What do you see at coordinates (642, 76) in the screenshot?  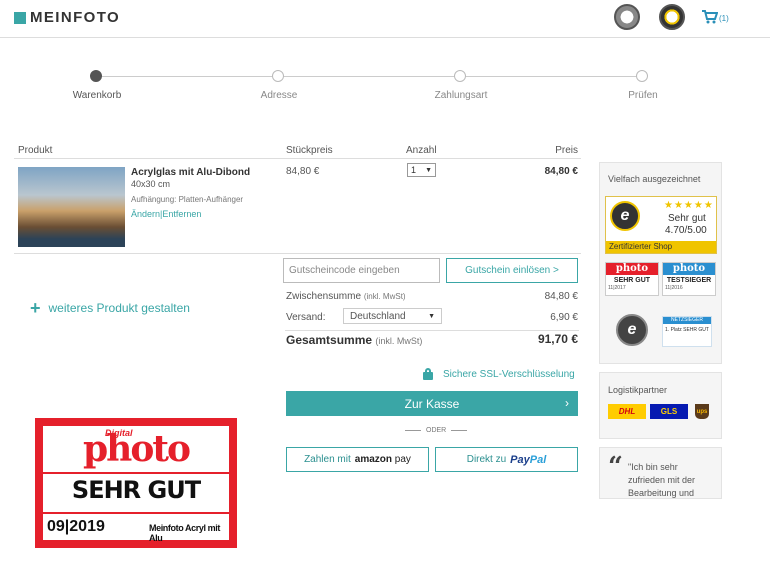 I see `step-dot-pruefen` at bounding box center [642, 76].